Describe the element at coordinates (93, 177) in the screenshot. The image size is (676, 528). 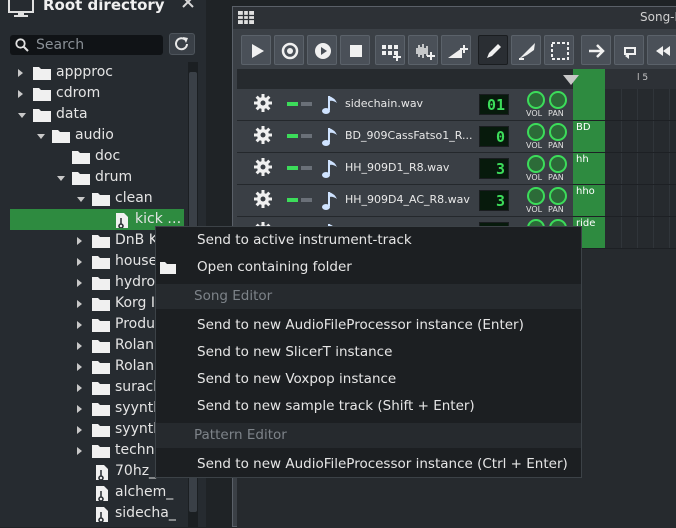
I see `tree-folder-item: drum` at that location.